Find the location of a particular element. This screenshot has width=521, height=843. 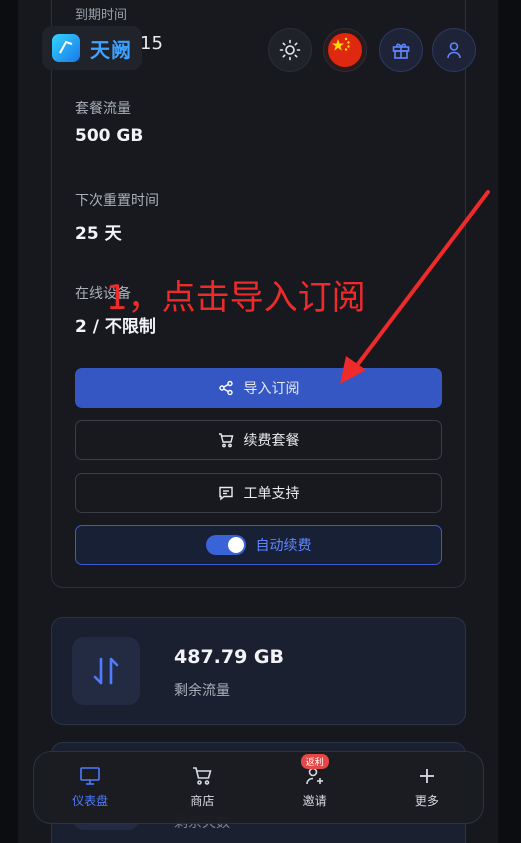

expiry-label: 到期时间 is located at coordinates (101, 15).